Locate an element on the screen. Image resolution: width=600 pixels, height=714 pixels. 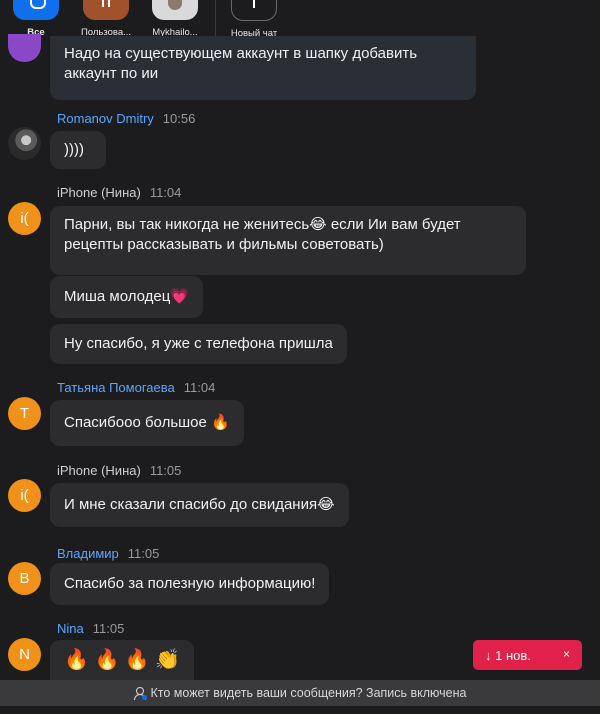
message-bubble: Ну спасибо, я уже с телефона пришла is located at coordinates (198, 344).